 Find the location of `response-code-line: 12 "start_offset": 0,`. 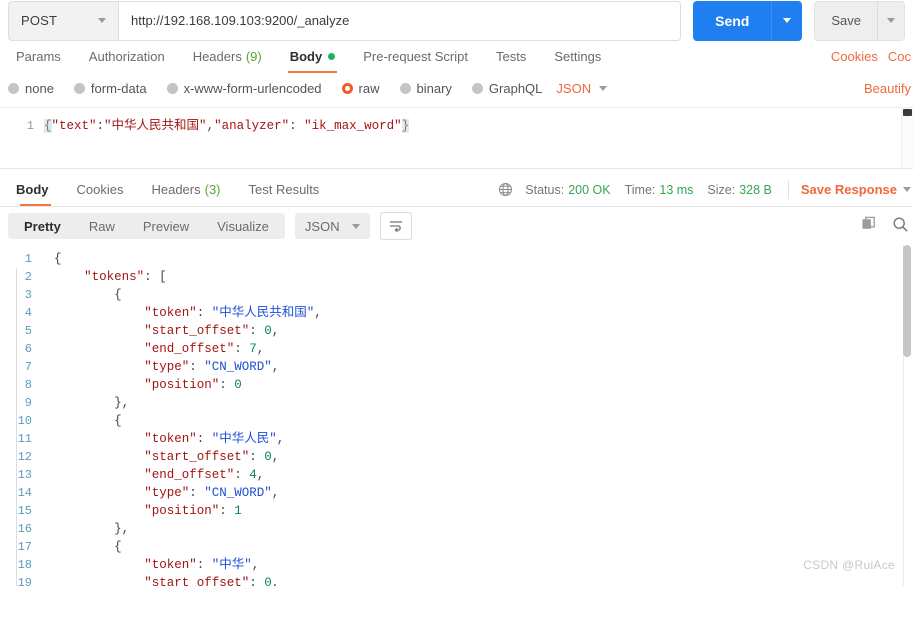

response-code-line: 12 "start_offset": 0, is located at coordinates (456, 457).